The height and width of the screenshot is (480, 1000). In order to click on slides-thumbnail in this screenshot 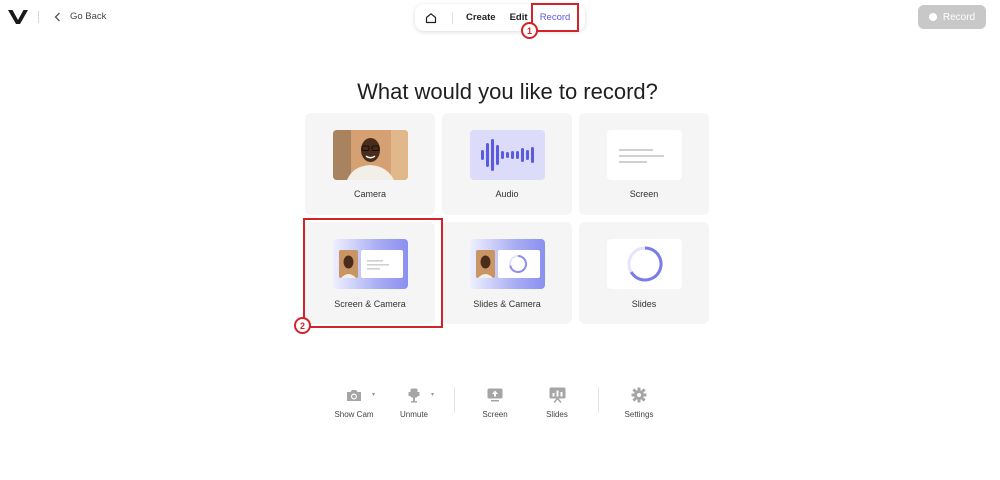, I will do `click(644, 264)`.